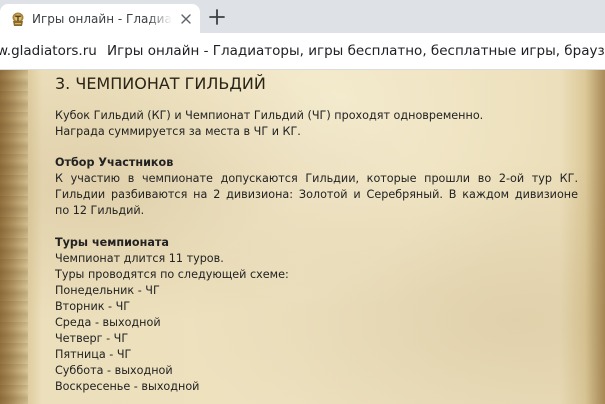 This screenshot has width=605, height=404. Describe the element at coordinates (112, 242) in the screenshot. I see `rounds-title: Туры чемпионата` at that location.